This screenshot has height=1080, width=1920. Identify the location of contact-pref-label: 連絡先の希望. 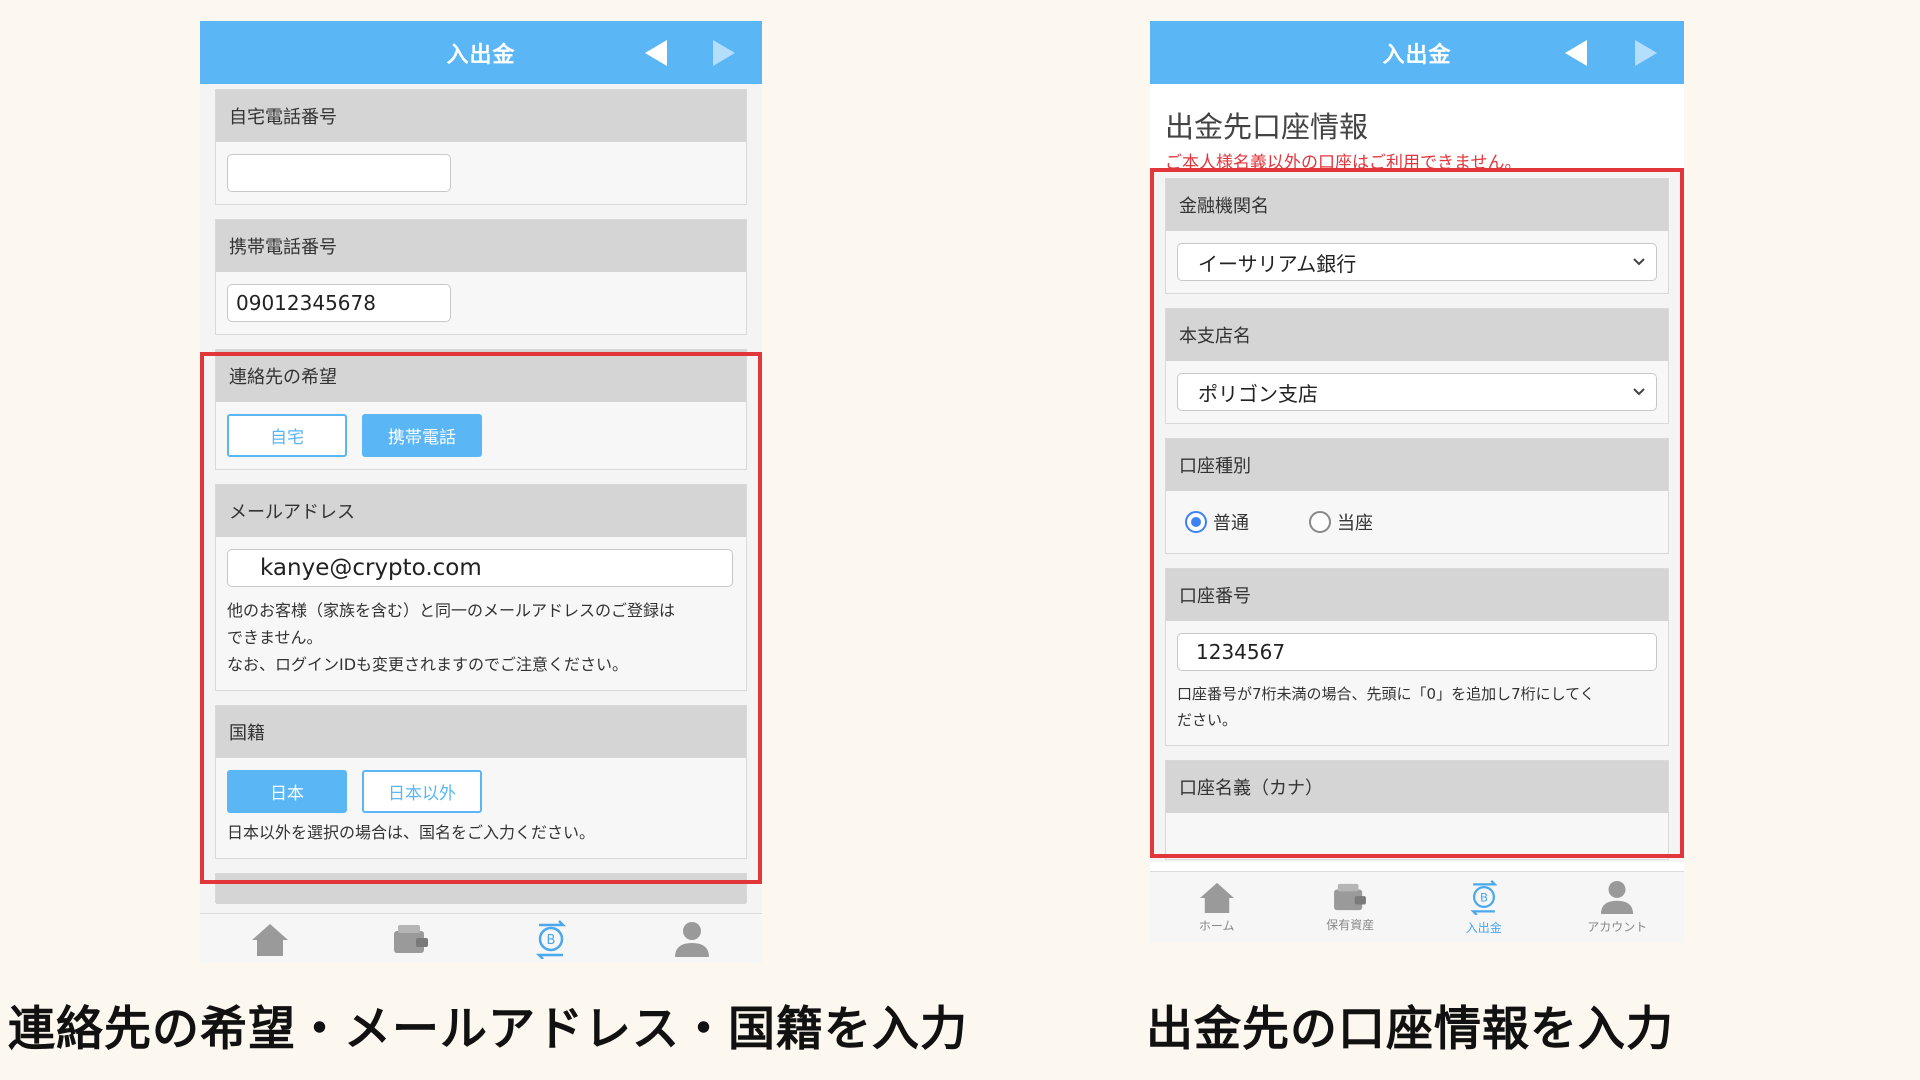
(481, 376).